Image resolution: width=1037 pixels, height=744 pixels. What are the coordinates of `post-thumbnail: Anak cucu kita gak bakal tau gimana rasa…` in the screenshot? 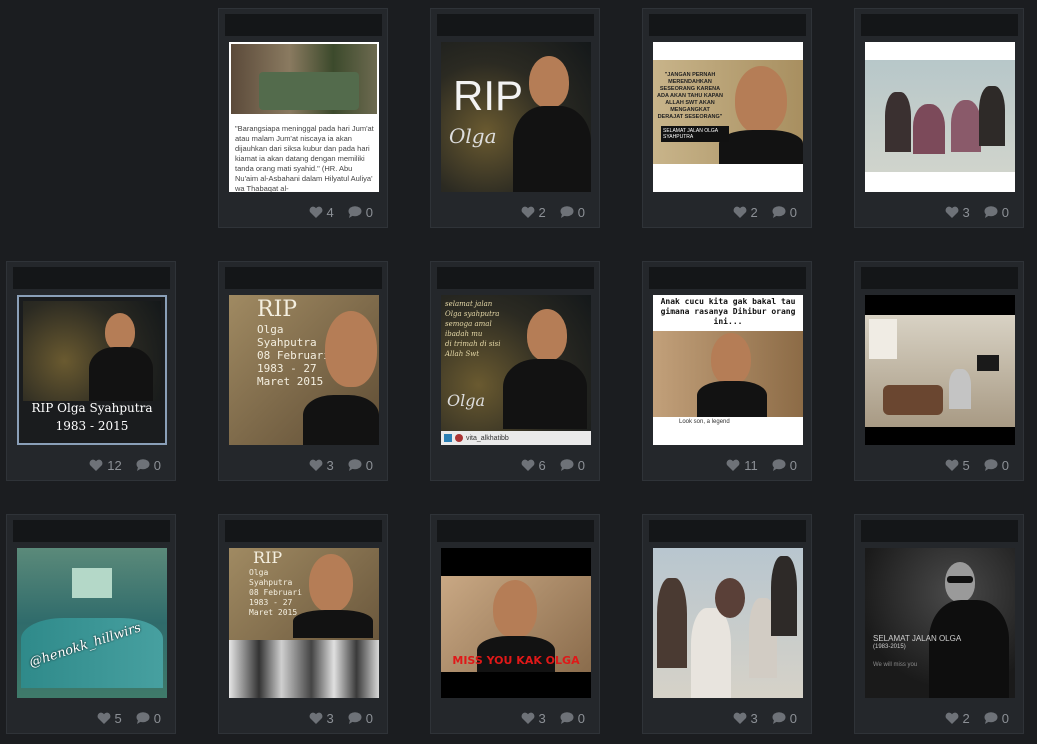 It's located at (728, 370).